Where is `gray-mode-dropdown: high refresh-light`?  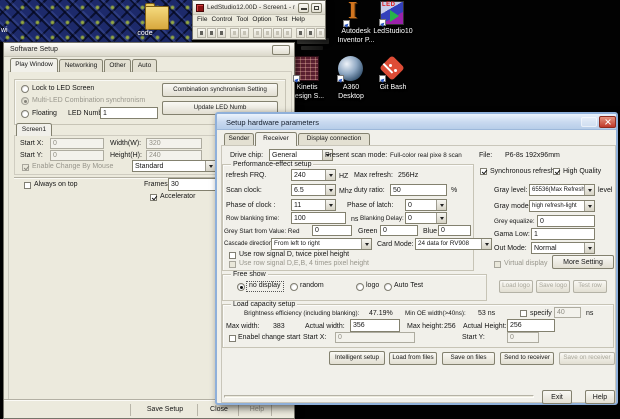
gray-mode-dropdown: high refresh-light is located at coordinates (562, 206).